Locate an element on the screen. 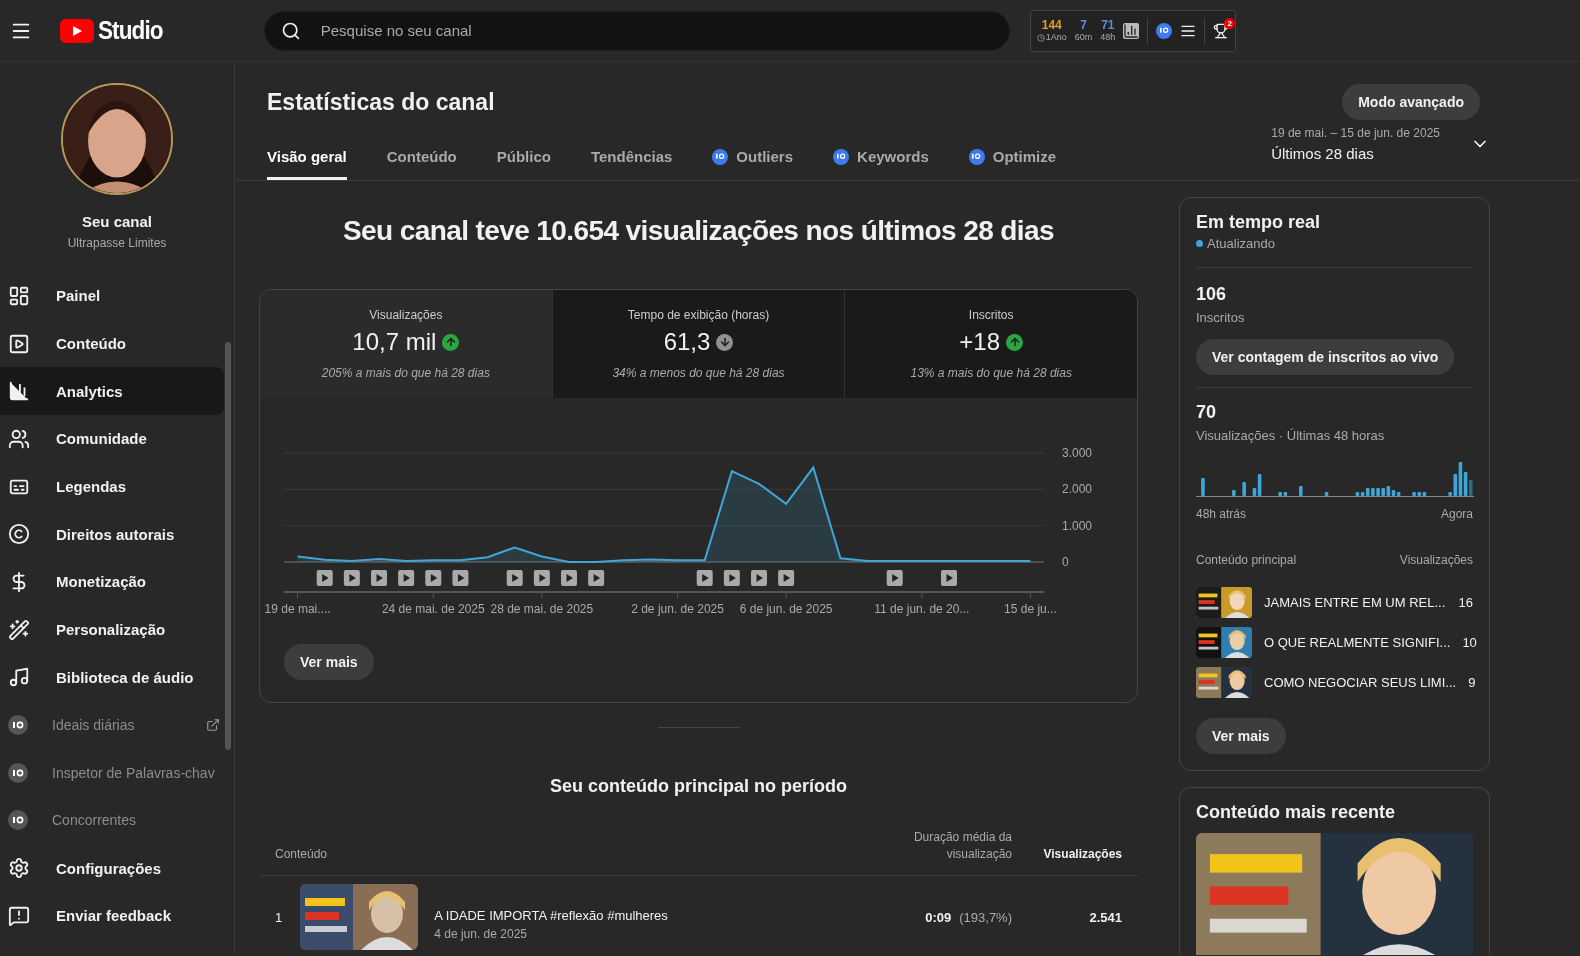  content-item: JAMAIS ENTRE EM UM REL... 16 is located at coordinates (1334, 602).